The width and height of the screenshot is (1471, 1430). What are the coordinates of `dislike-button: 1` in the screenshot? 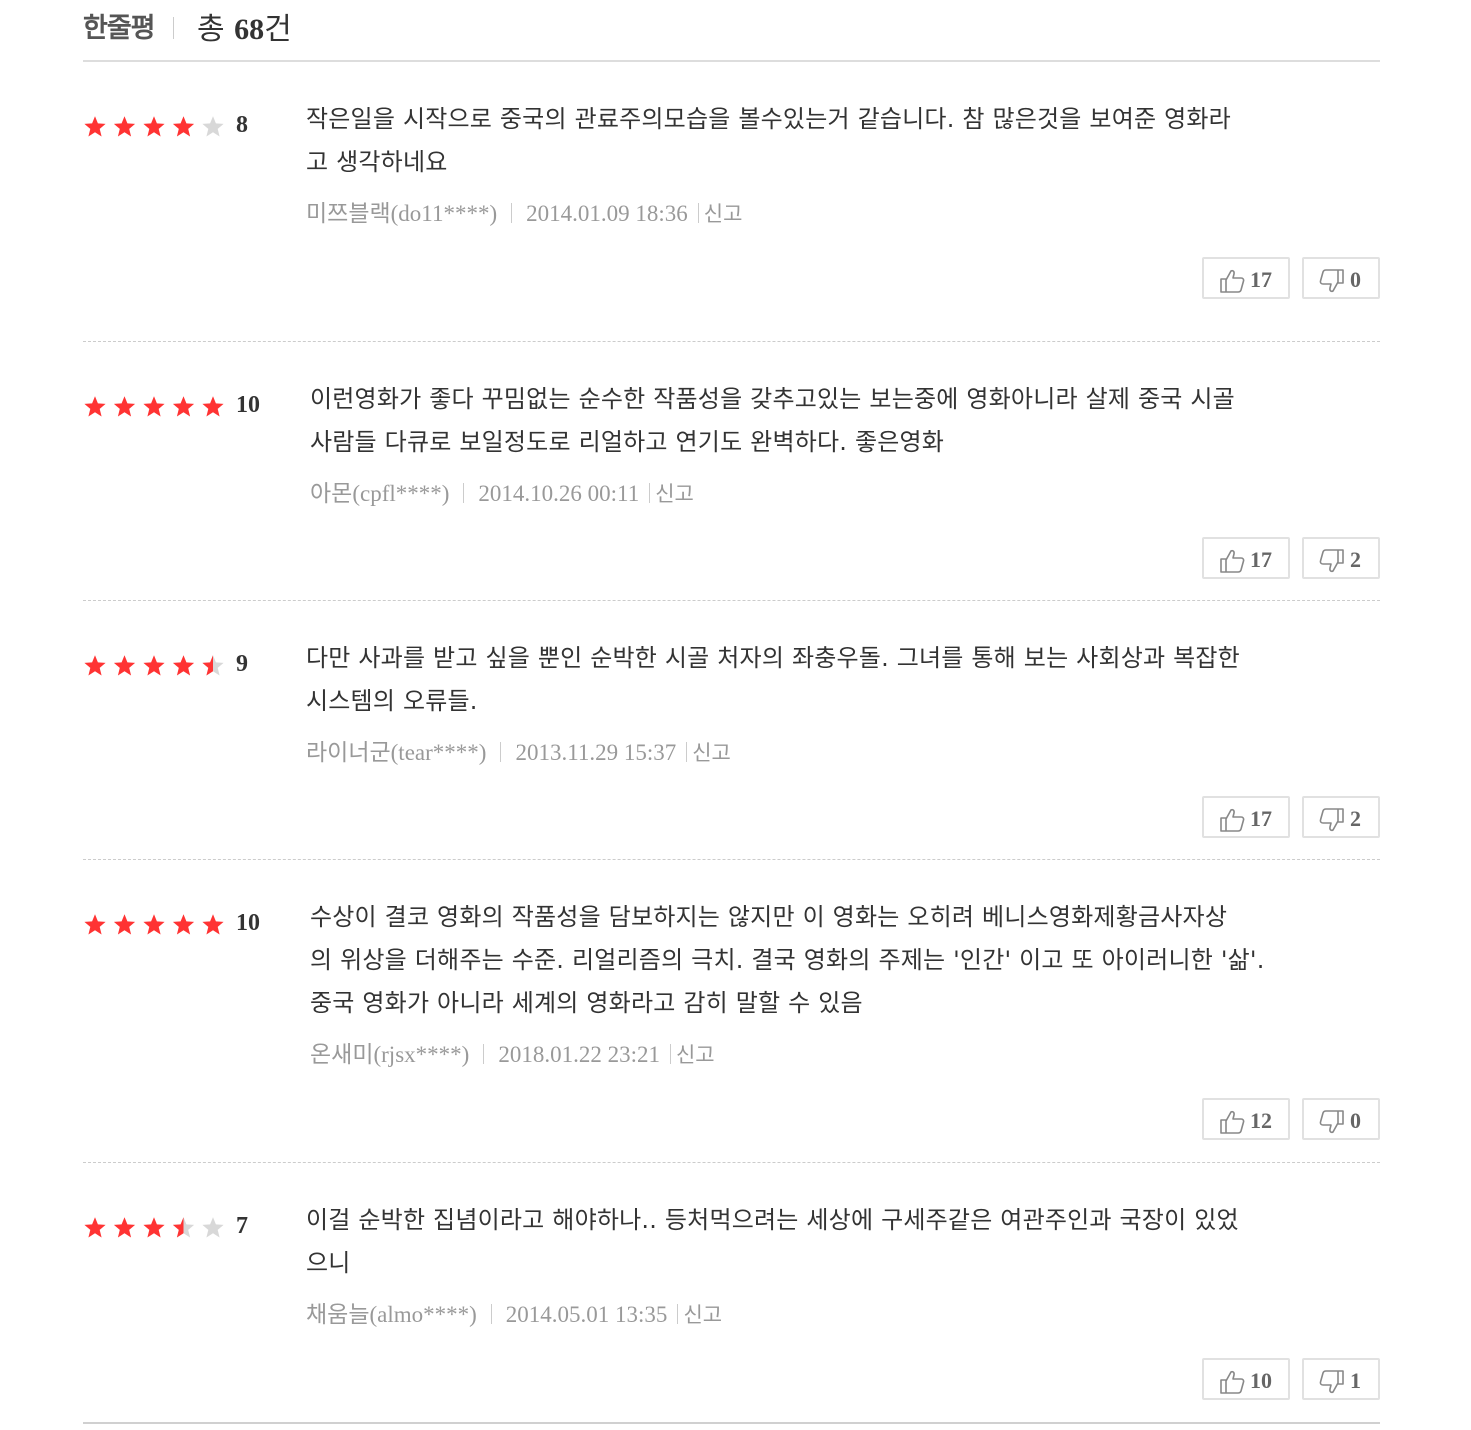 It's located at (1341, 1379).